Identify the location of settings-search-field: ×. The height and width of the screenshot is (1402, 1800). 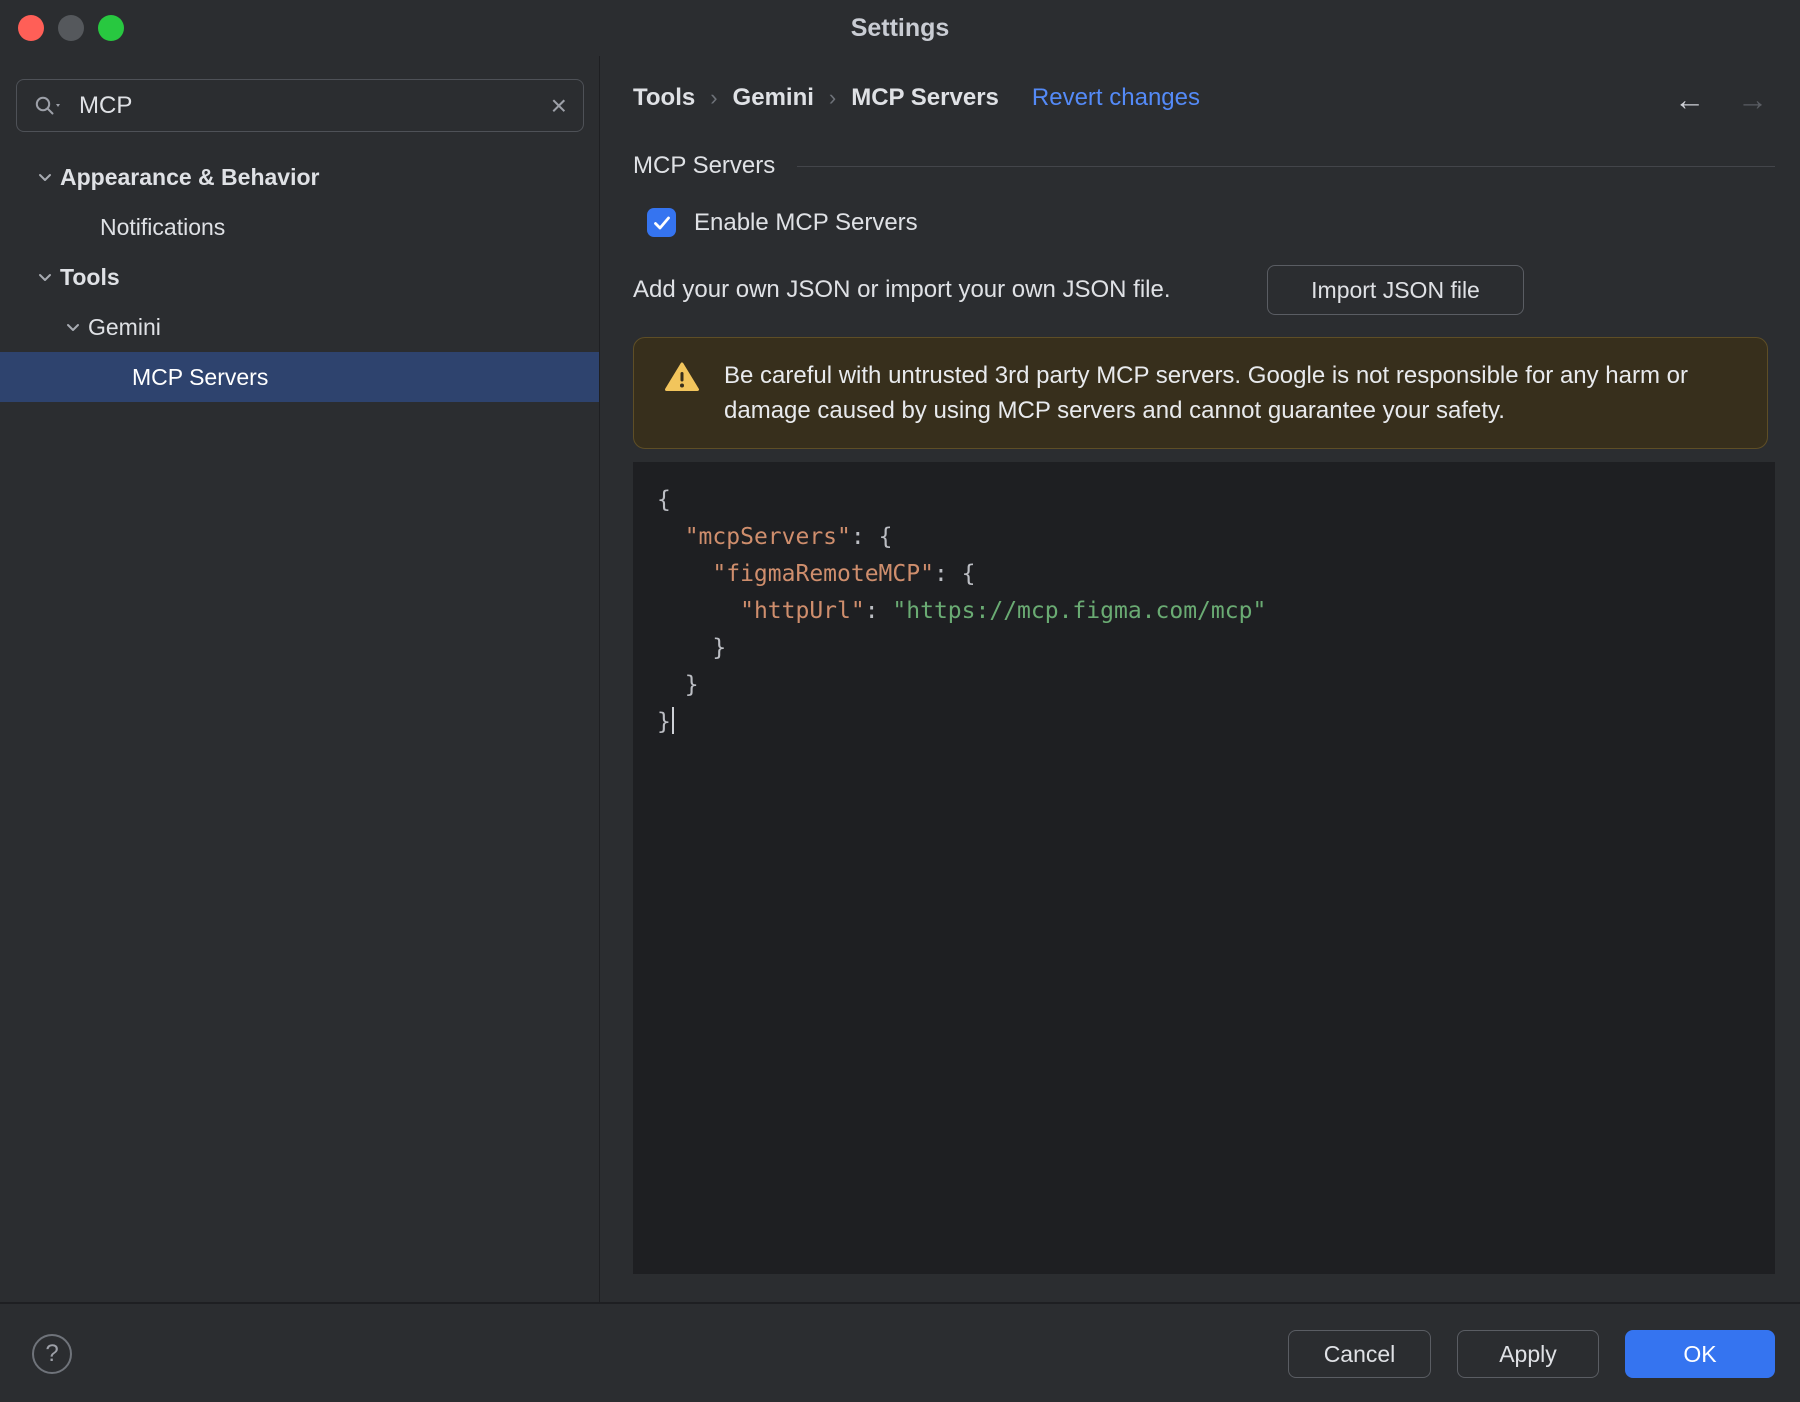
(300, 105).